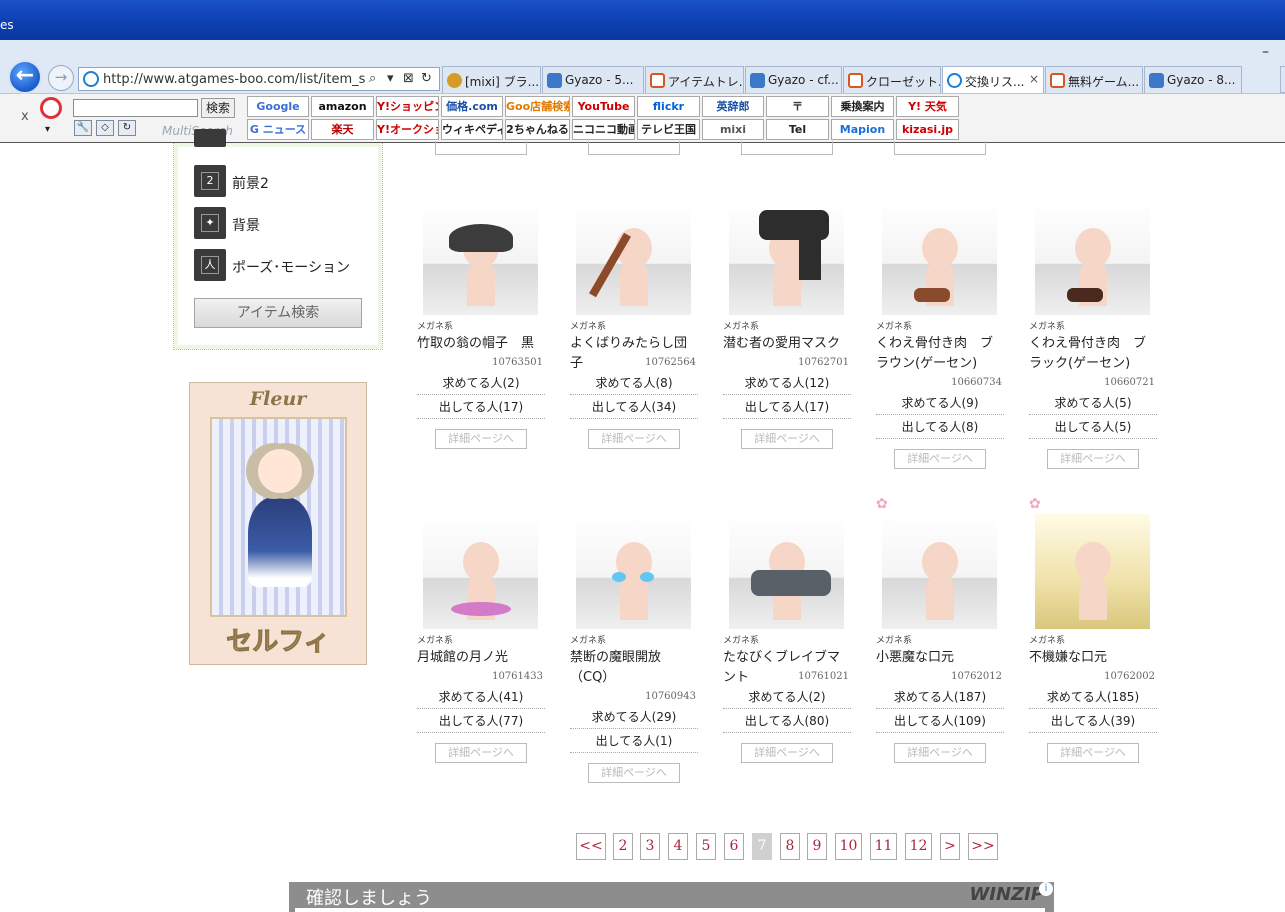 The height and width of the screenshot is (912, 1285). What do you see at coordinates (650, 846) in the screenshot?
I see `page-link: 3` at bounding box center [650, 846].